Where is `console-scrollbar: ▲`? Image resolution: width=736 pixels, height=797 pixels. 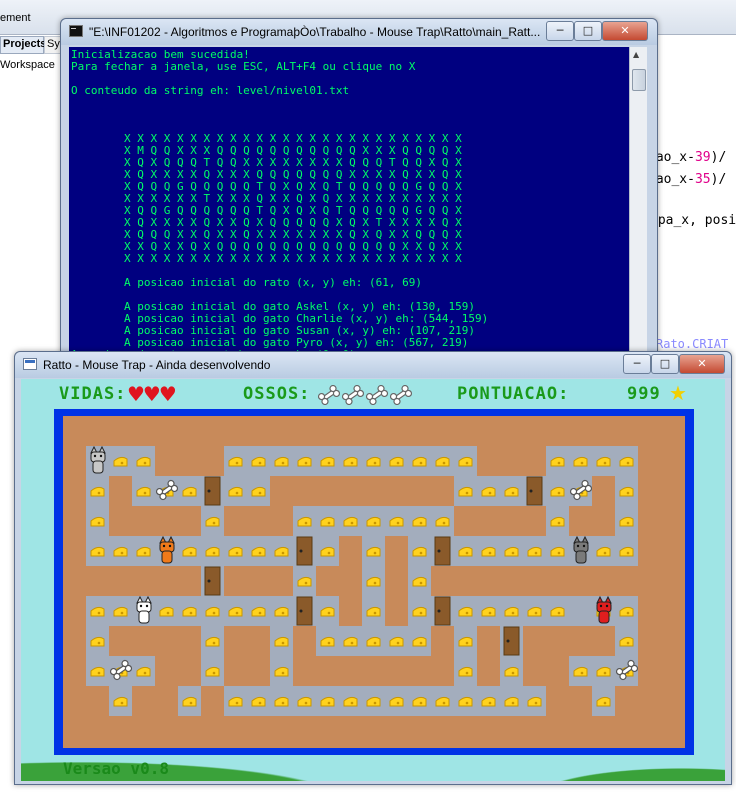
console-scrollbar: ▲ is located at coordinates (638, 199).